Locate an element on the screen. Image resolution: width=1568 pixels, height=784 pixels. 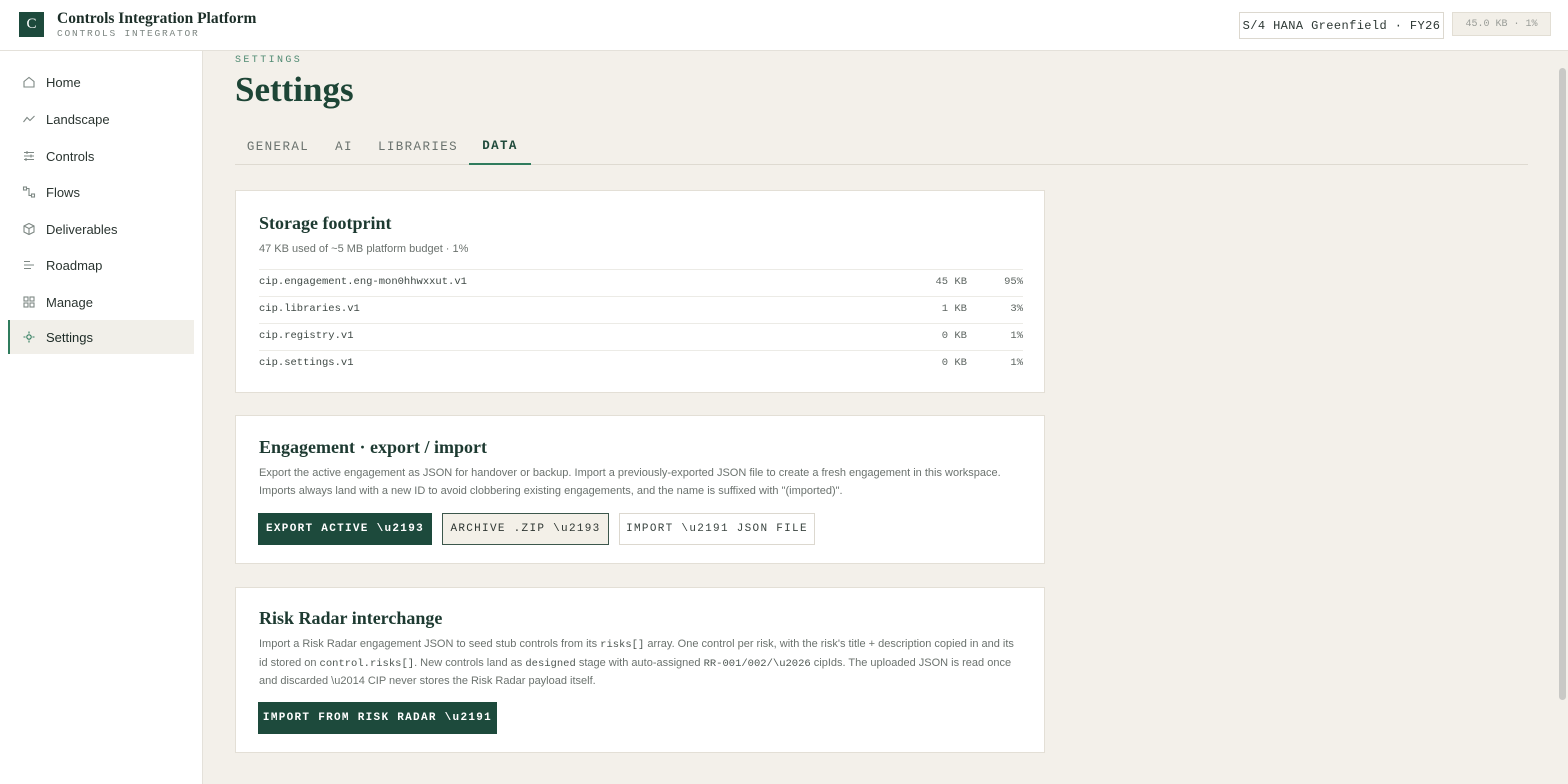
settings-icon is located at coordinates (29, 337).